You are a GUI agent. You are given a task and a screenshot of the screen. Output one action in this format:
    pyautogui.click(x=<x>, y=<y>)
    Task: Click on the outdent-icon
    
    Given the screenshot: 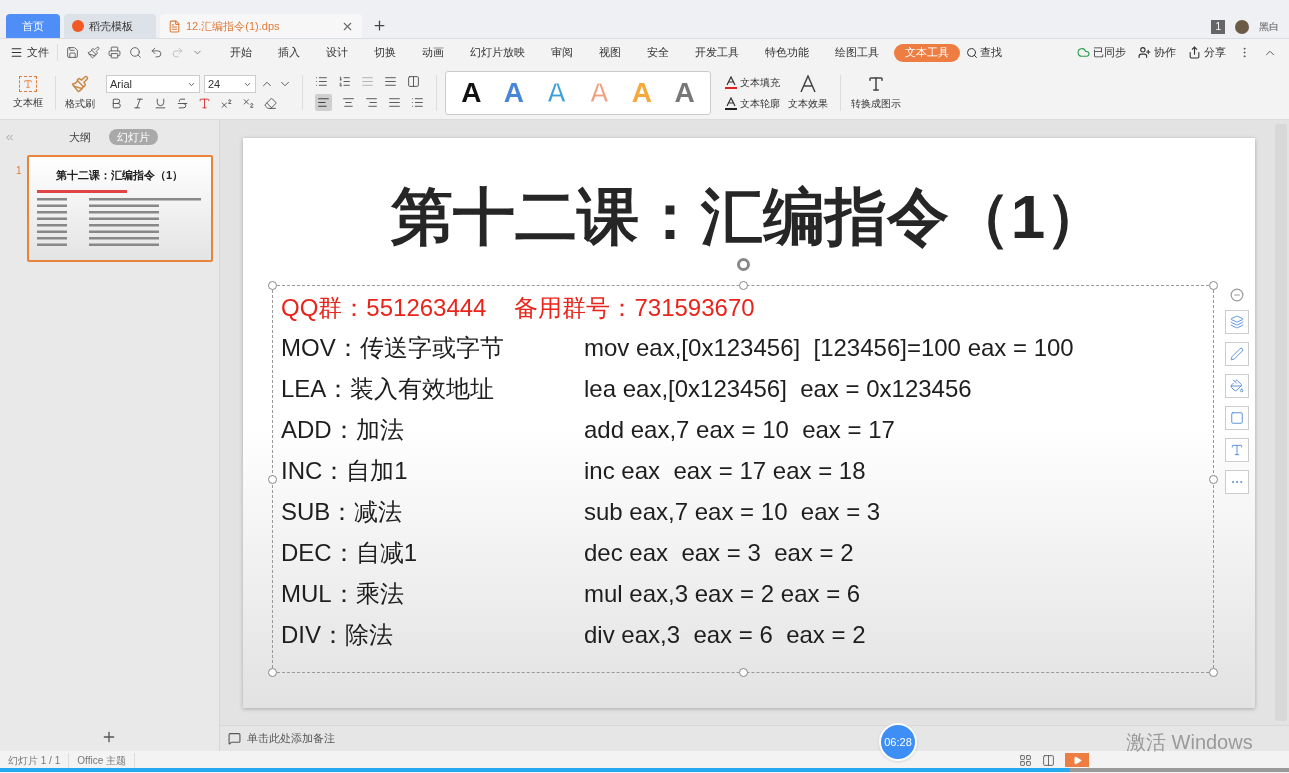 What is the action you would take?
    pyautogui.click(x=390, y=81)
    